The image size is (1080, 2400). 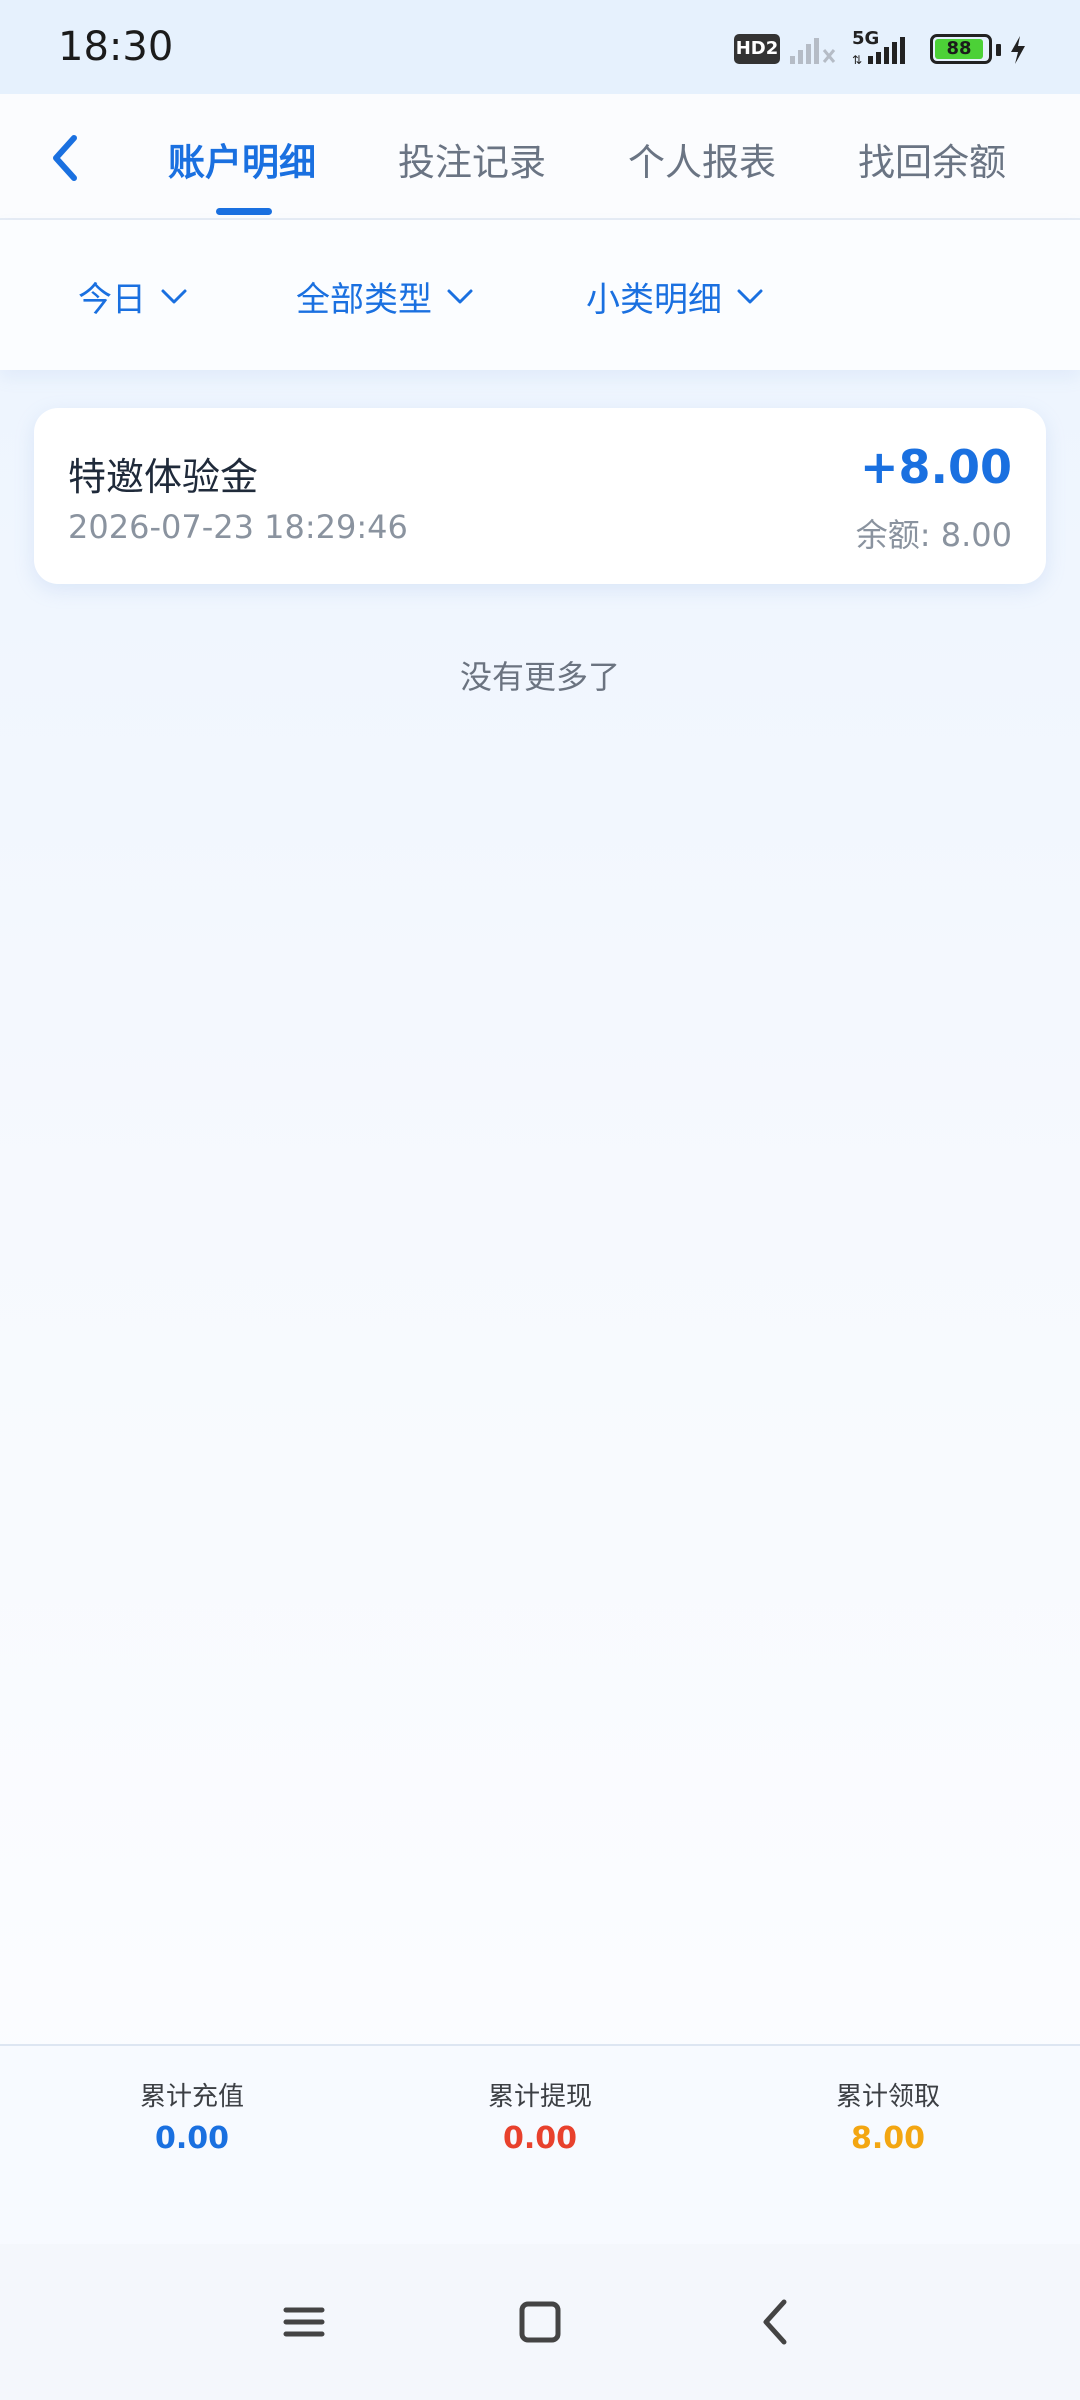 What do you see at coordinates (163, 477) in the screenshot?
I see `record-title: 特邀体验金` at bounding box center [163, 477].